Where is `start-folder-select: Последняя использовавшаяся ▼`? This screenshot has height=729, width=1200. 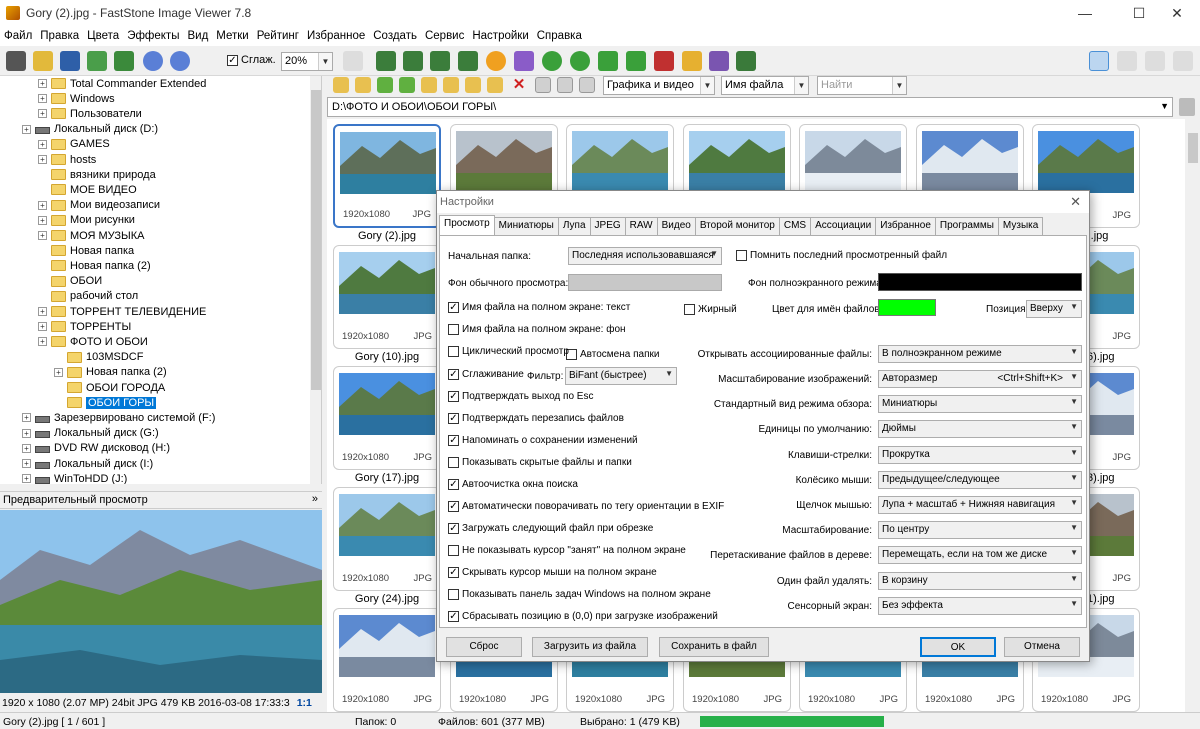
start-folder-select: Последняя использовавшаяся ▼ is located at coordinates (645, 256).